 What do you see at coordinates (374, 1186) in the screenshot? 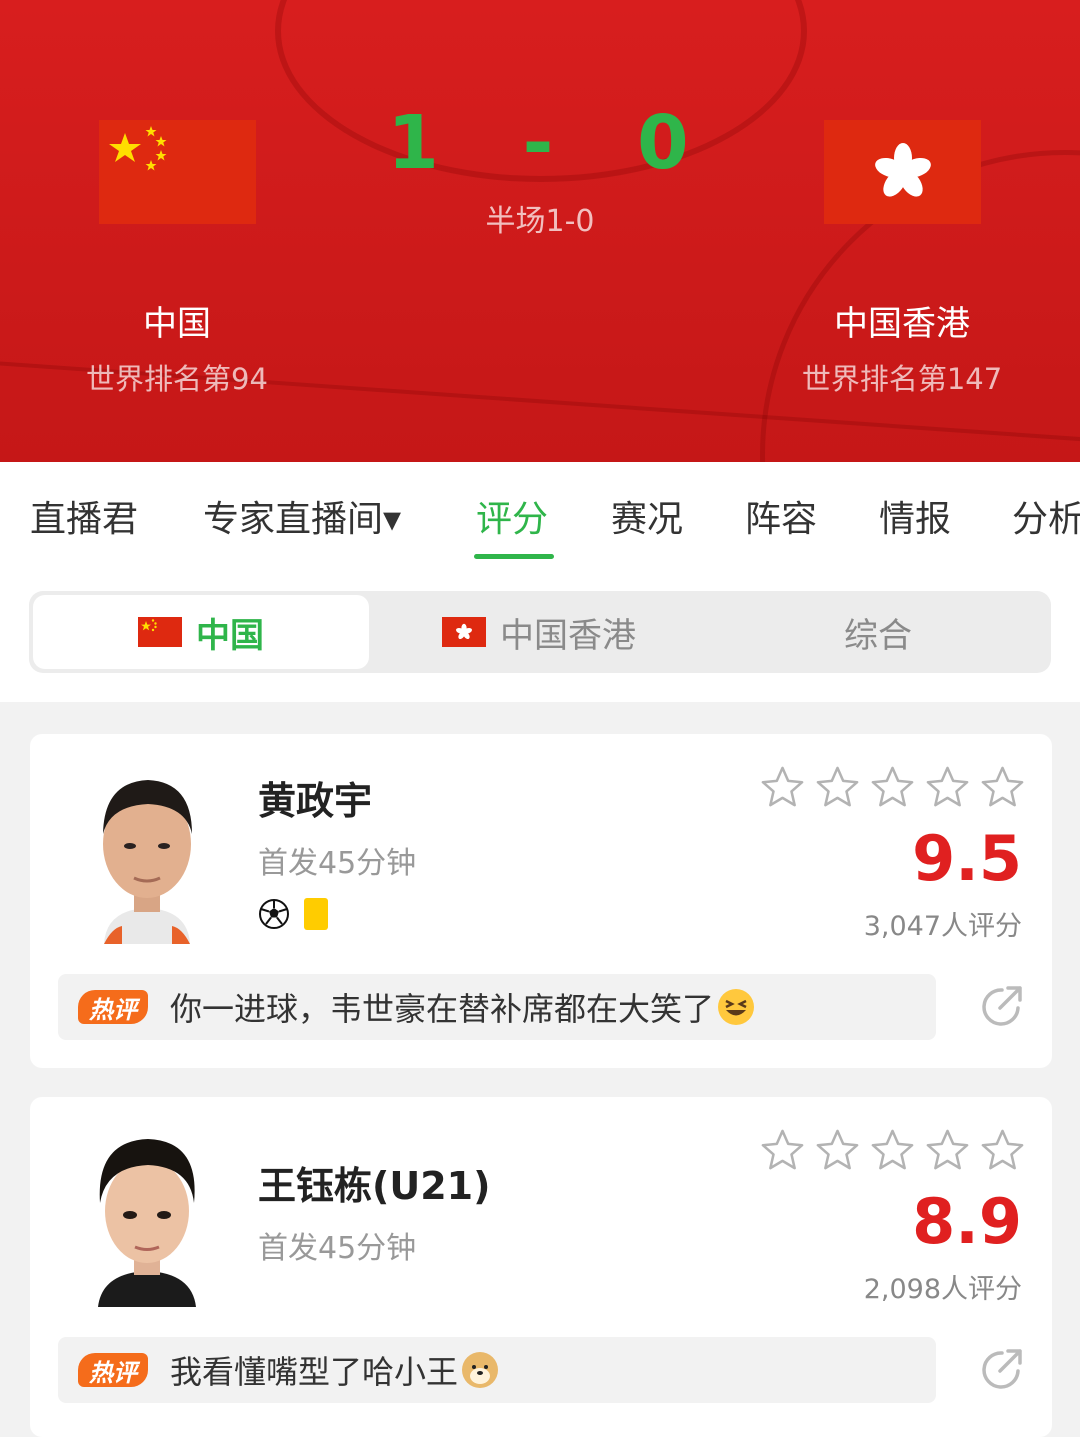
I see `player-name: 王钰栋(U21)` at bounding box center [374, 1186].